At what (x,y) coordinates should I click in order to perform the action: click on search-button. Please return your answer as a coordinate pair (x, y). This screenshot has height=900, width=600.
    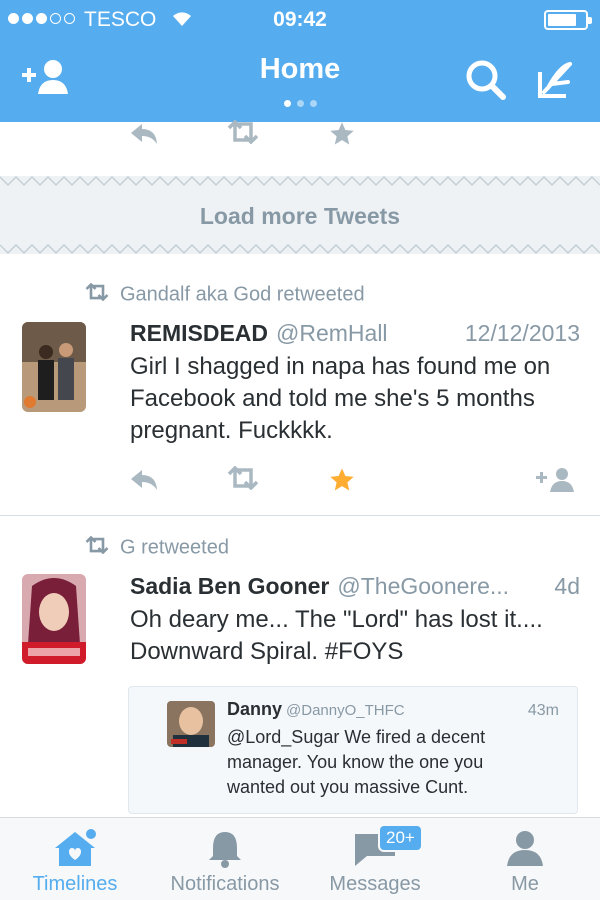
    Looking at the image, I should click on (489, 80).